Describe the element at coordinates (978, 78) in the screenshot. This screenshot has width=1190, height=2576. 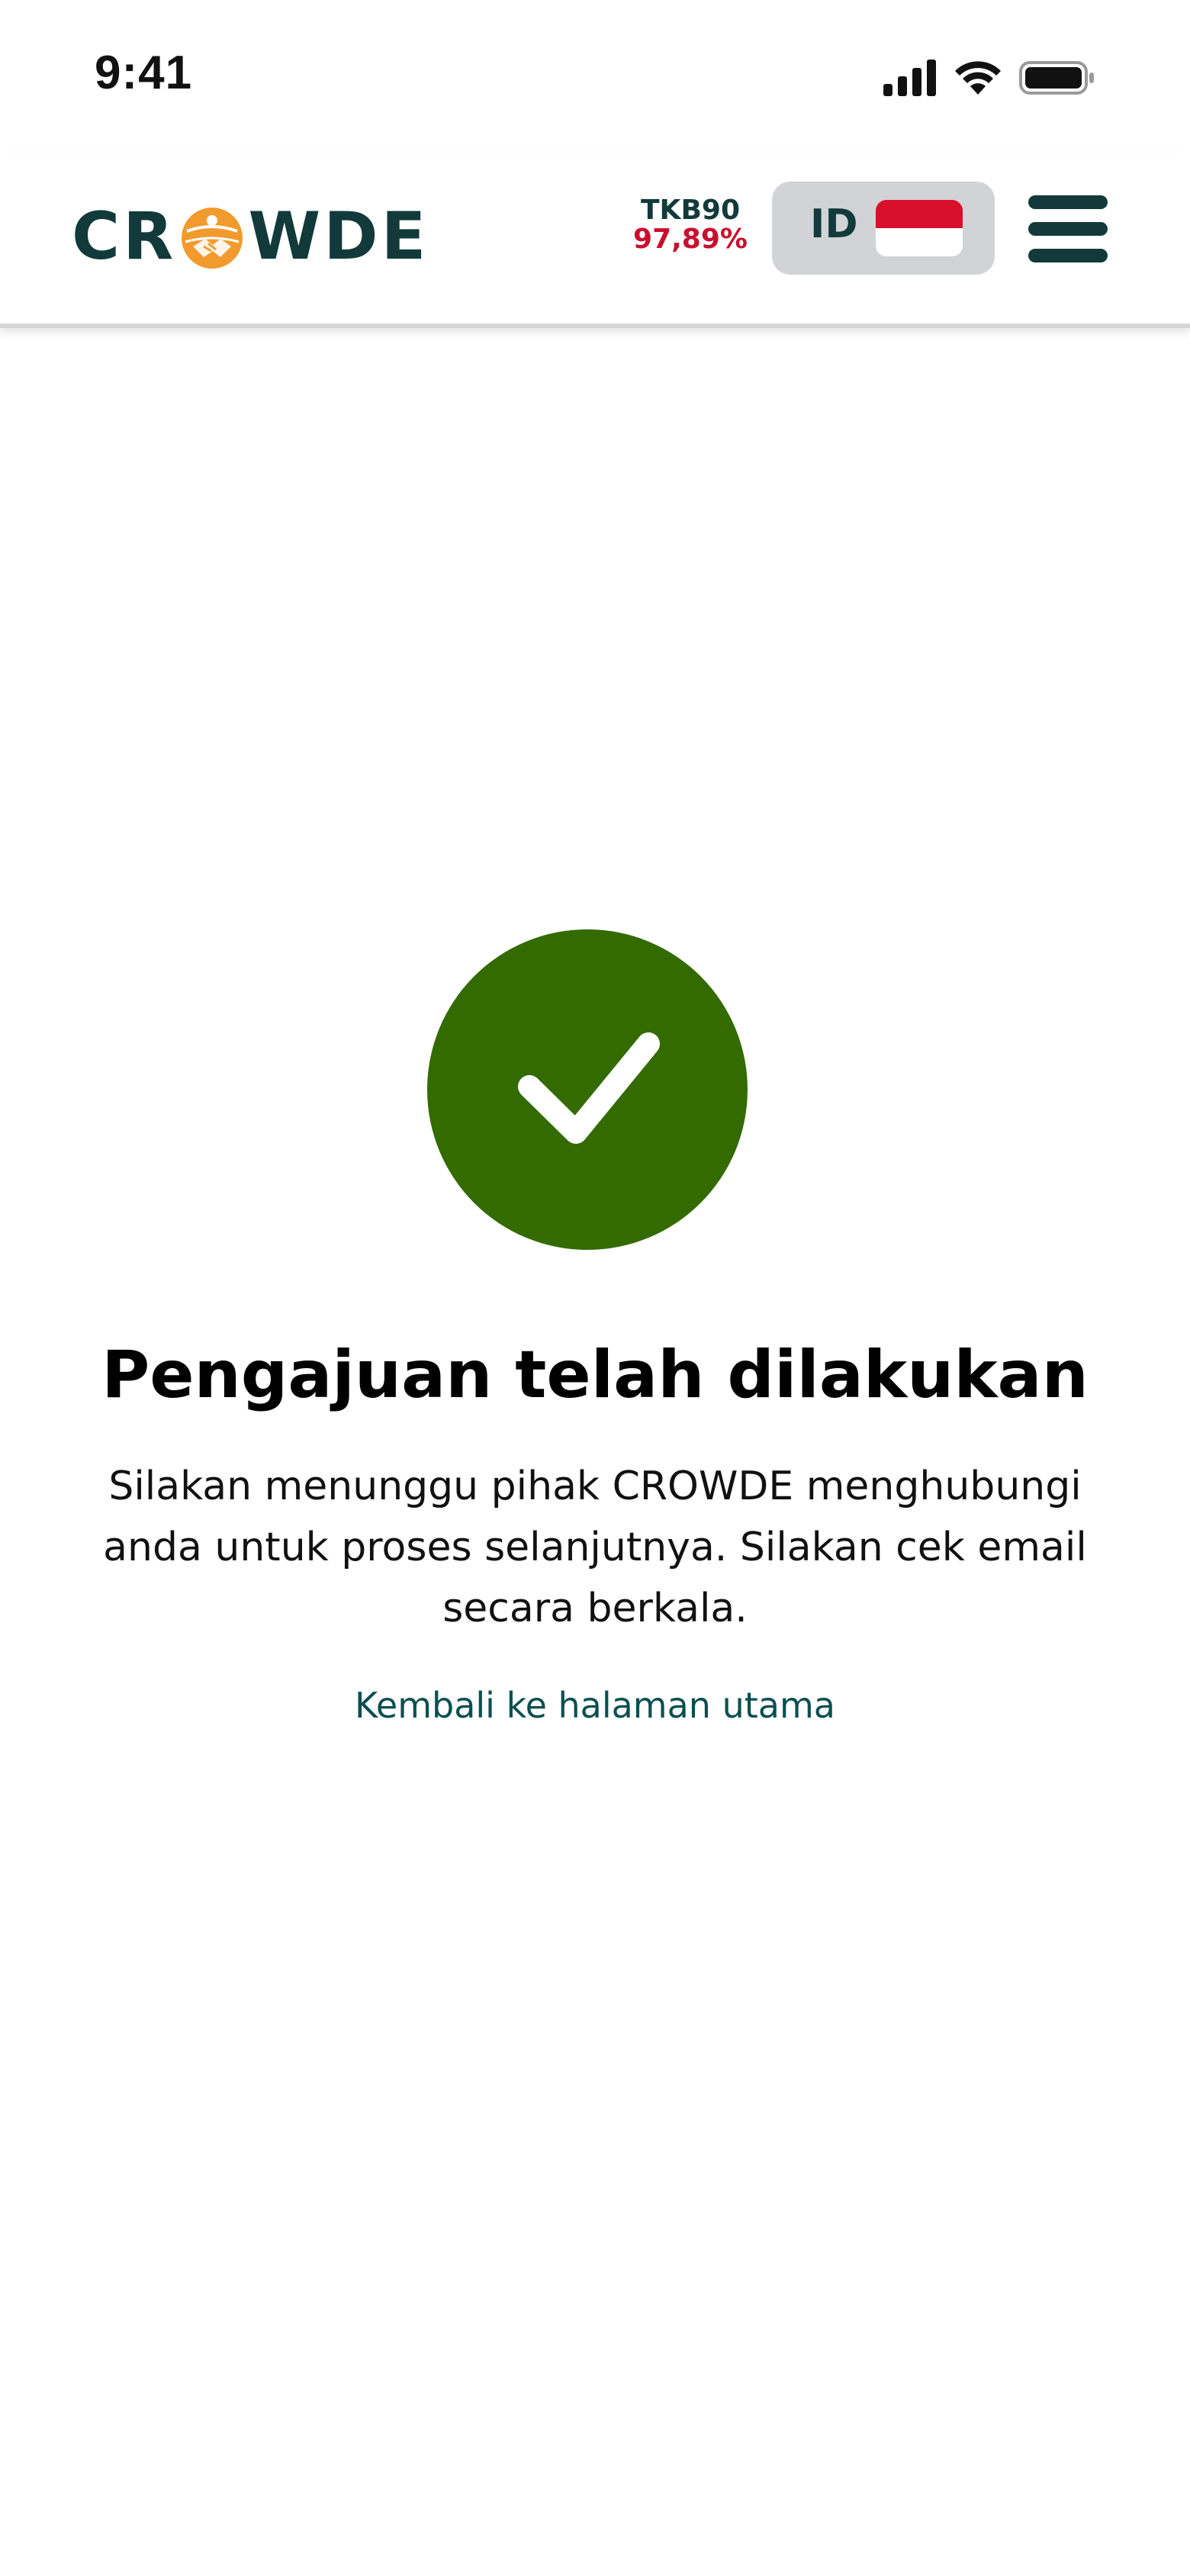
I see `wifi-icon` at that location.